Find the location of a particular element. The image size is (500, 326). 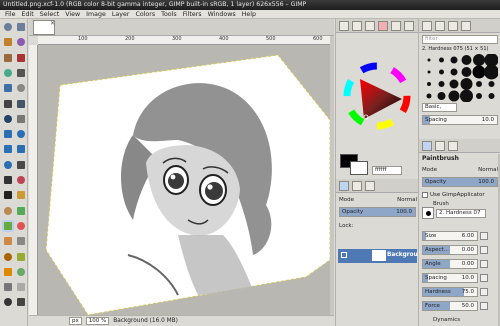

tool-angle-slider: Angle 0.00 is located at coordinates (450, 264).